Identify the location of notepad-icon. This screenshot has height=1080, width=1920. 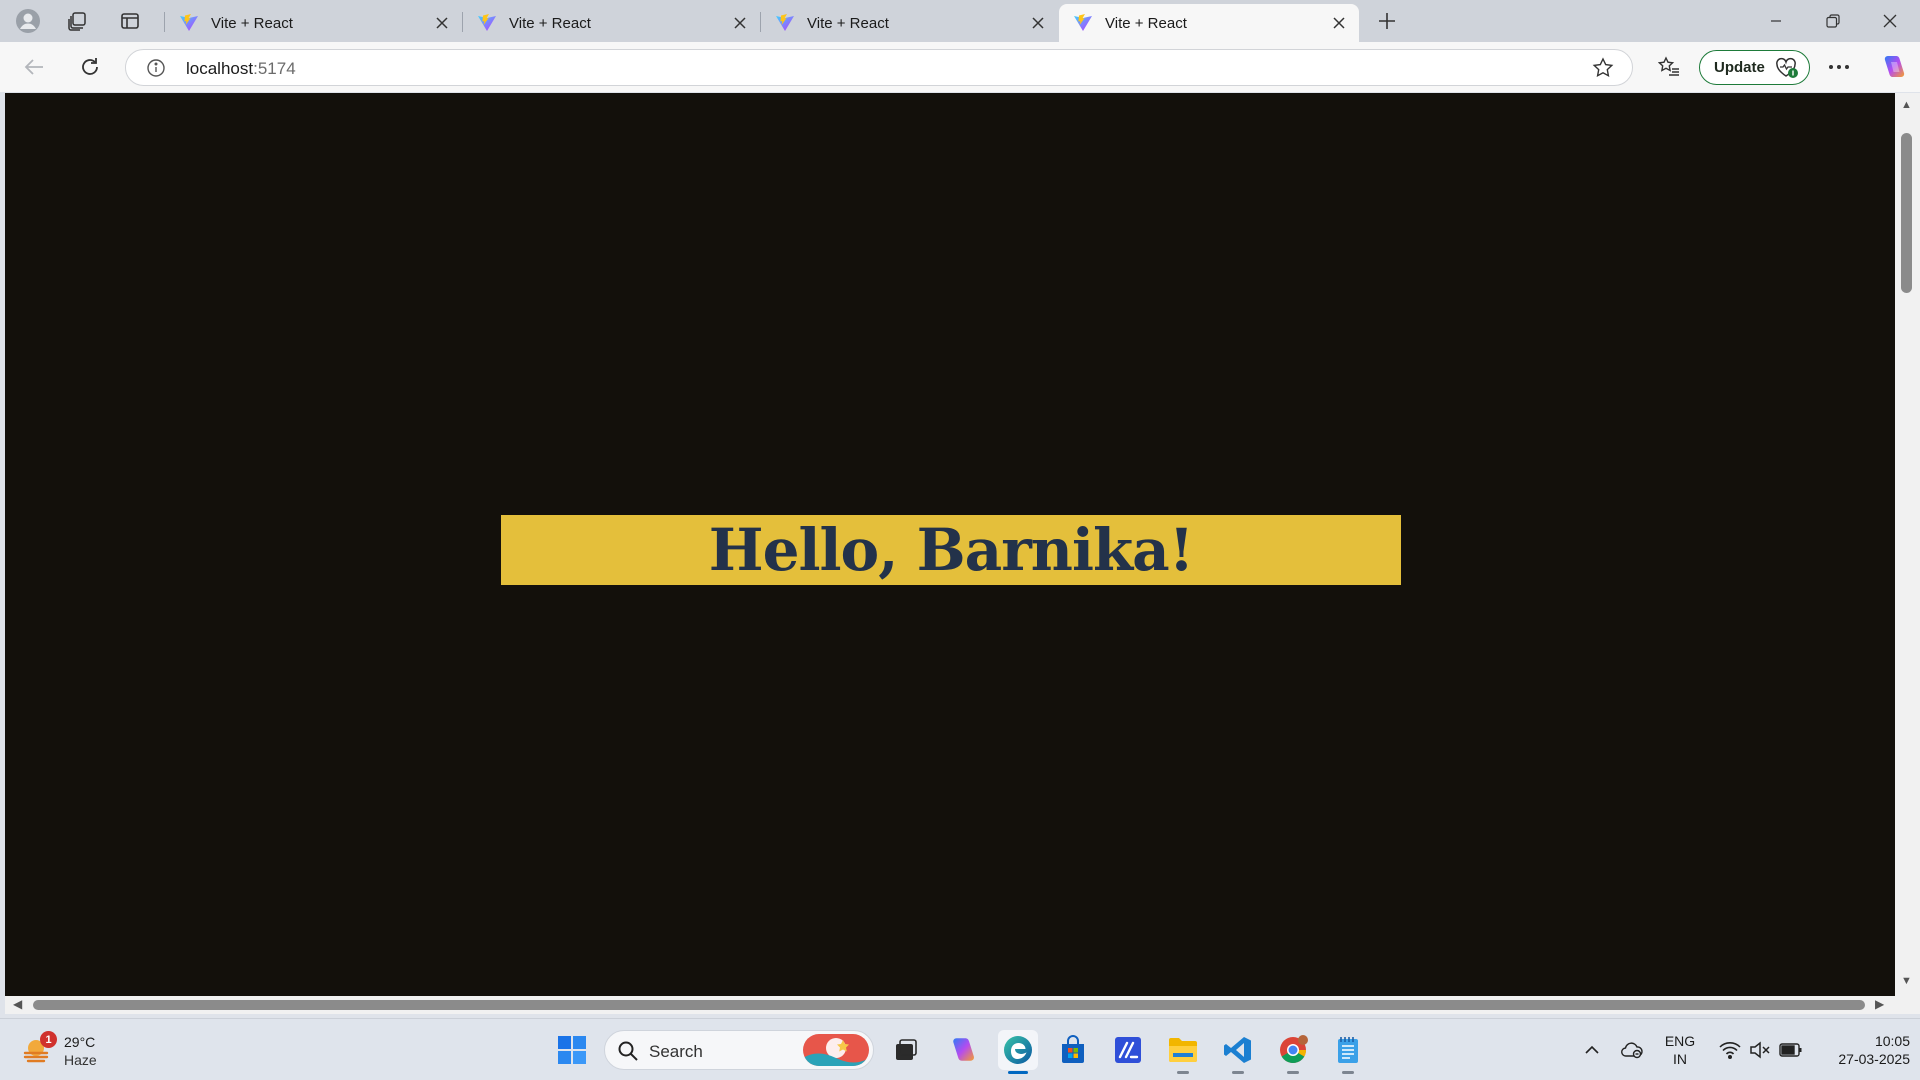
(1348, 1050).